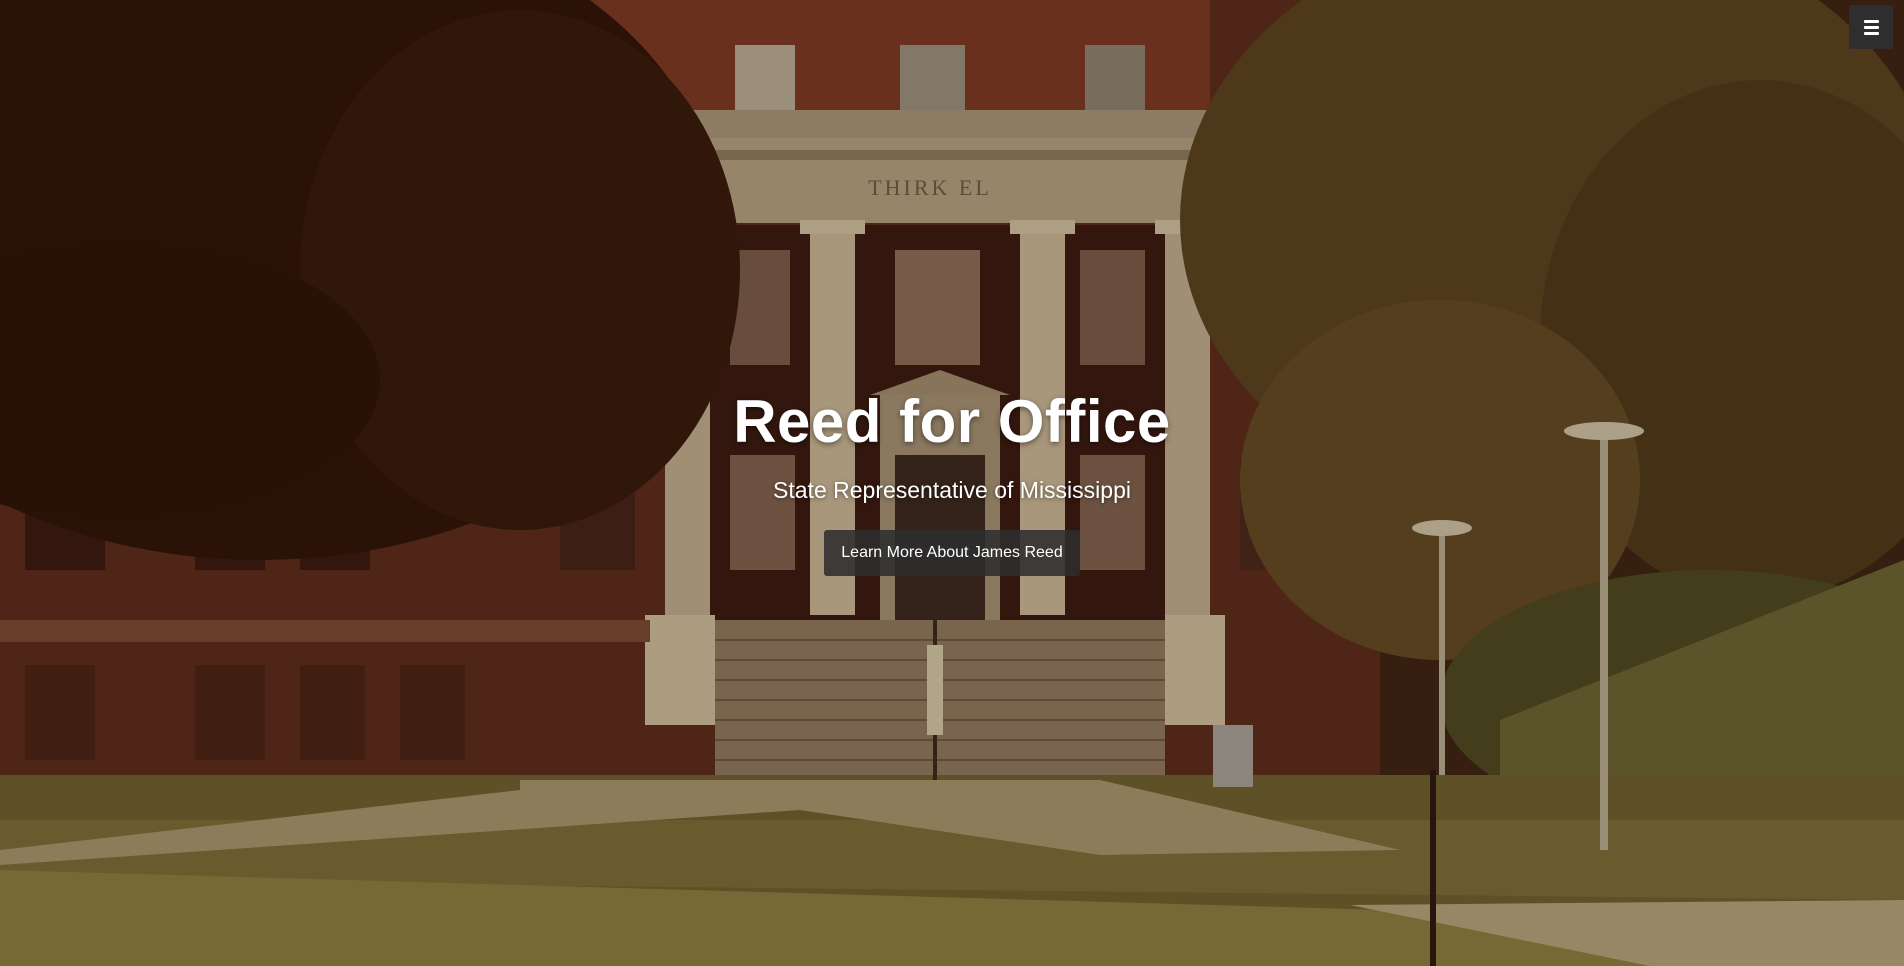 This screenshot has width=1904, height=966. I want to click on menu-toggle-button, so click(1871, 27).